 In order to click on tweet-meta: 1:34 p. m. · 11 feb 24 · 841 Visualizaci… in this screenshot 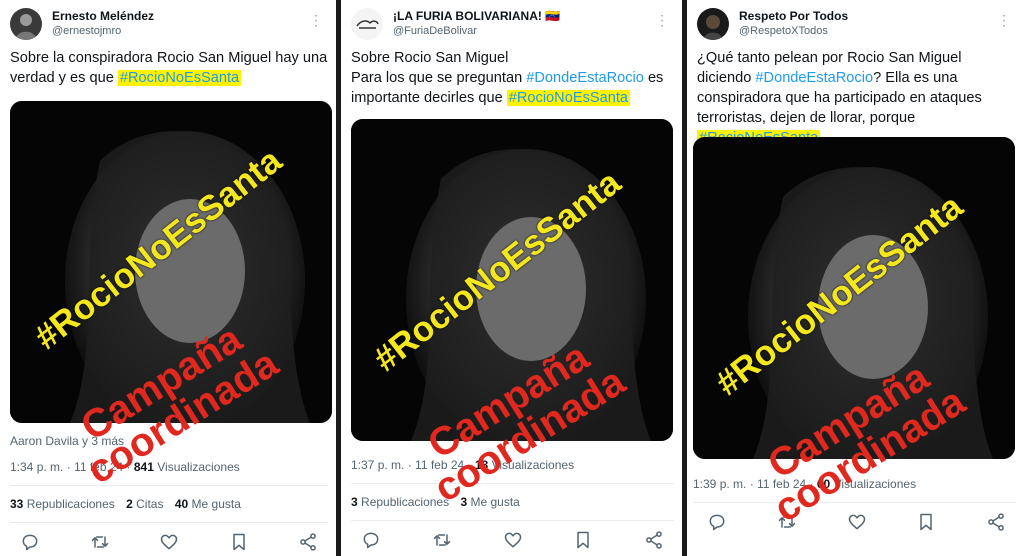, I will do `click(125, 467)`.